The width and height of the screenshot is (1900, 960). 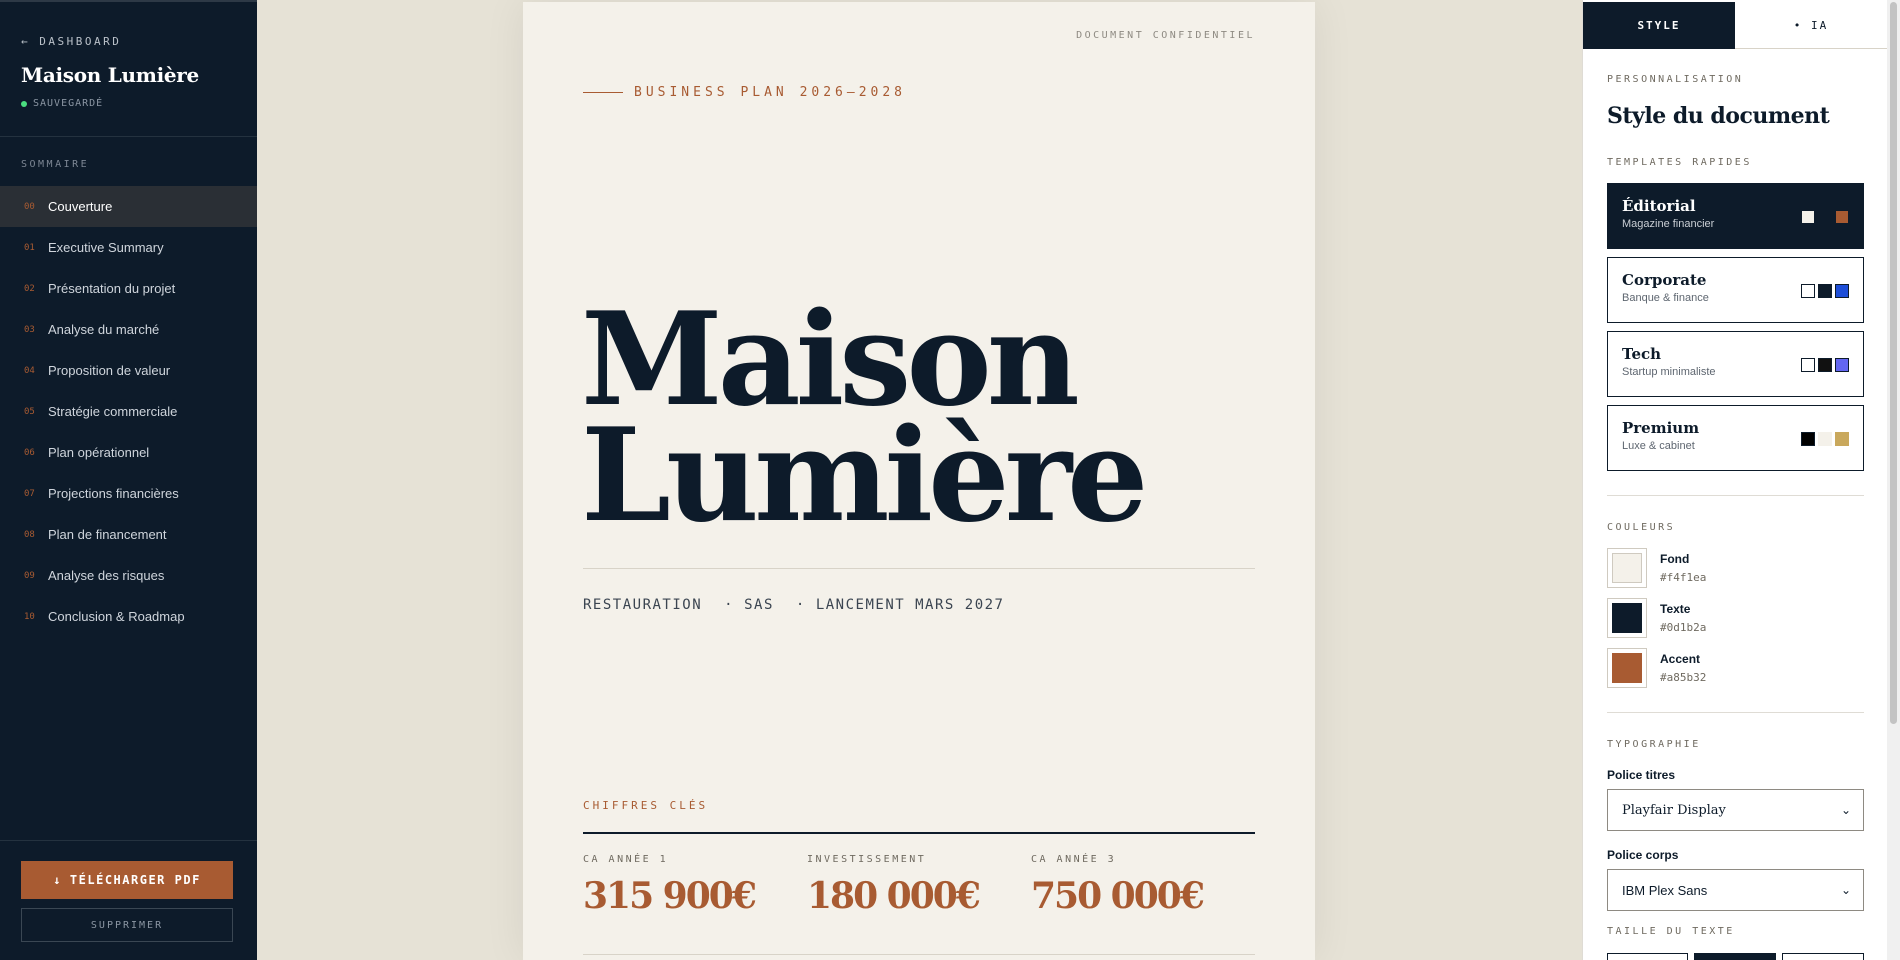 What do you see at coordinates (99, 452) in the screenshot?
I see `toc-label: Plan opérationnel` at bounding box center [99, 452].